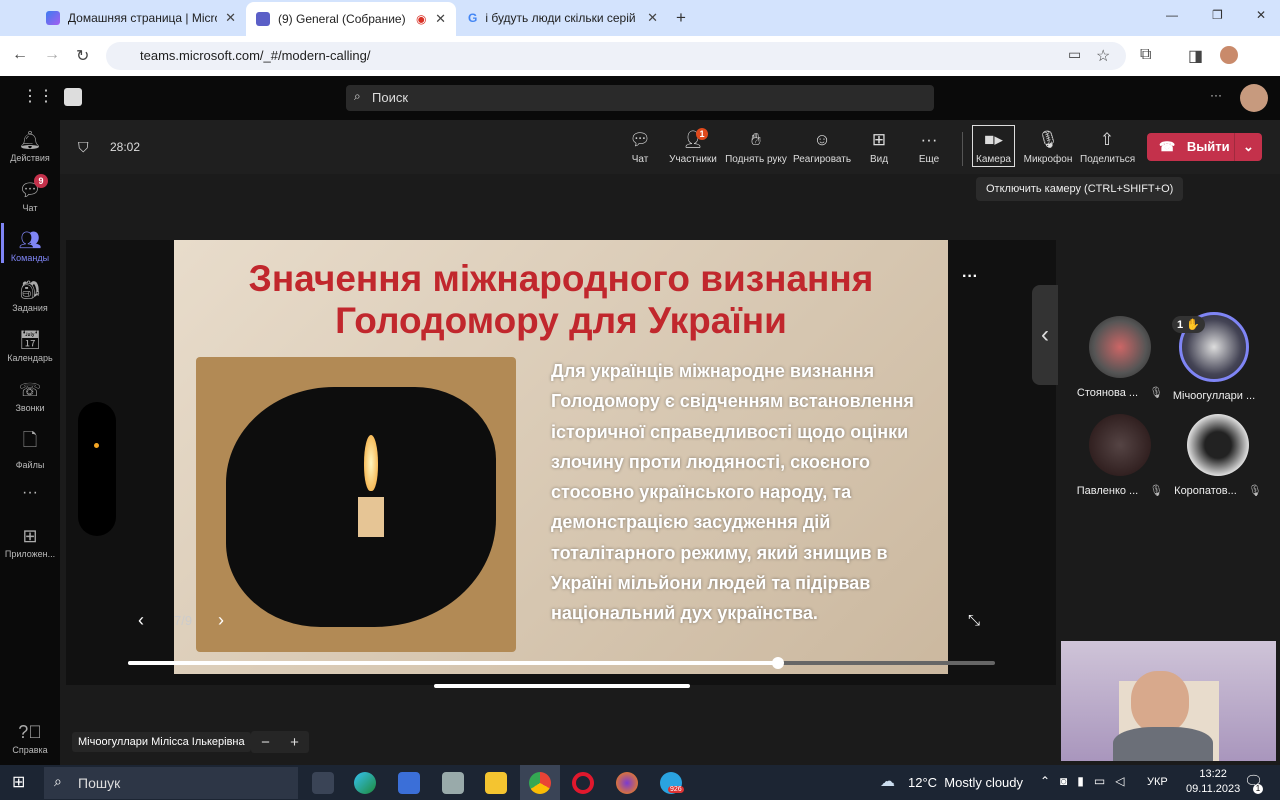 This screenshot has height=800, width=1280. Describe the element at coordinates (30, 738) in the screenshot. I see `rail-item-help: ?⃝ Справка` at that location.